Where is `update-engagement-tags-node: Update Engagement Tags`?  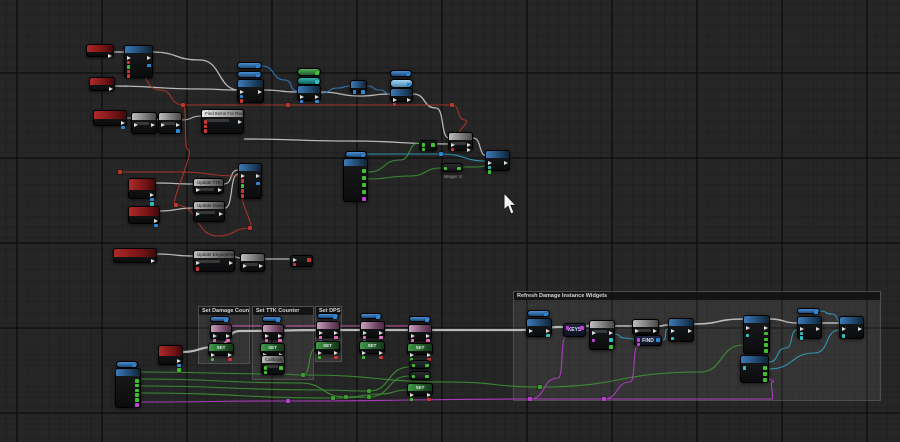 update-engagement-tags-node: Update Engagement Tags is located at coordinates (214, 261).